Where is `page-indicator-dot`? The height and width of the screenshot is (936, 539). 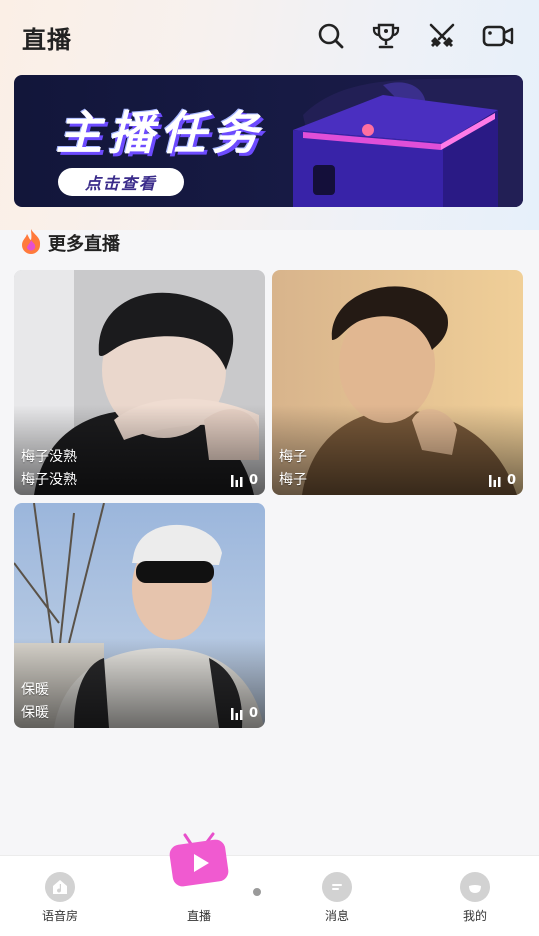
page-indicator-dot is located at coordinates (257, 892).